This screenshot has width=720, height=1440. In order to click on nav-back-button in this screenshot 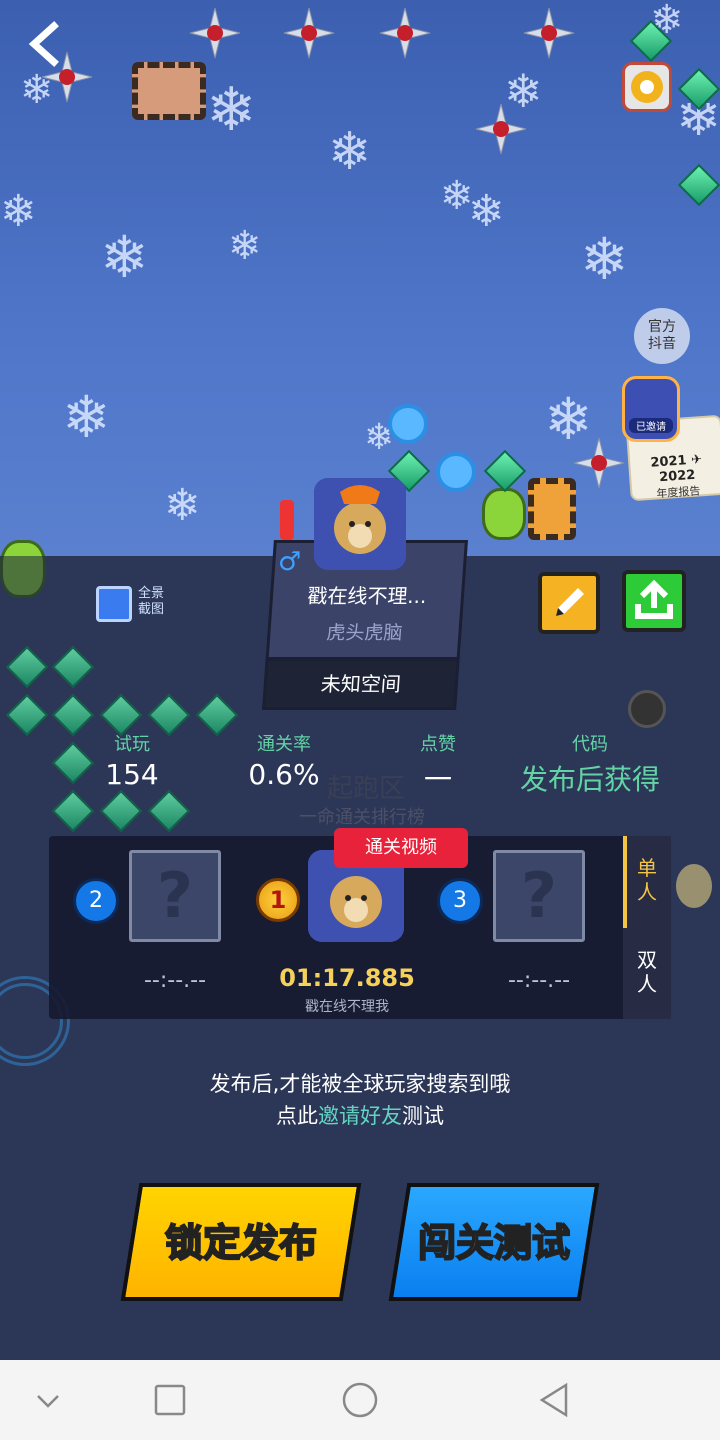, I will do `click(554, 1400)`.